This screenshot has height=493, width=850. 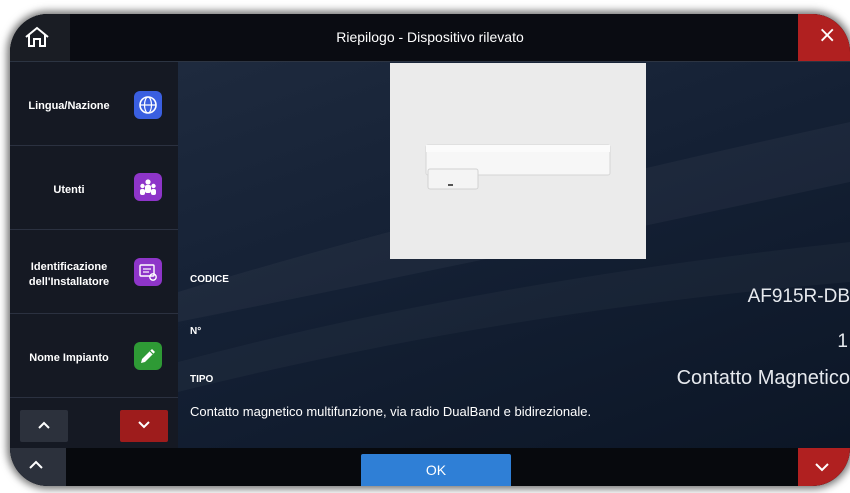 I want to click on ok-button: OK, so click(x=436, y=470).